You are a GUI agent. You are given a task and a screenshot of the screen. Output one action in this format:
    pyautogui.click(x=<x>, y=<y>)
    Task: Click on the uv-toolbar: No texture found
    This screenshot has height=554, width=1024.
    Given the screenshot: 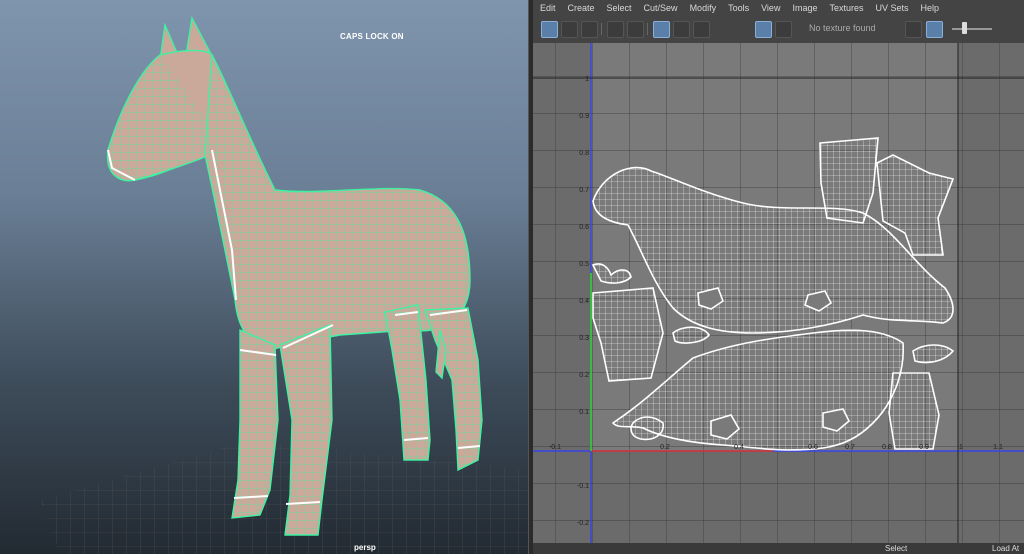 What is the action you would take?
    pyautogui.click(x=778, y=29)
    